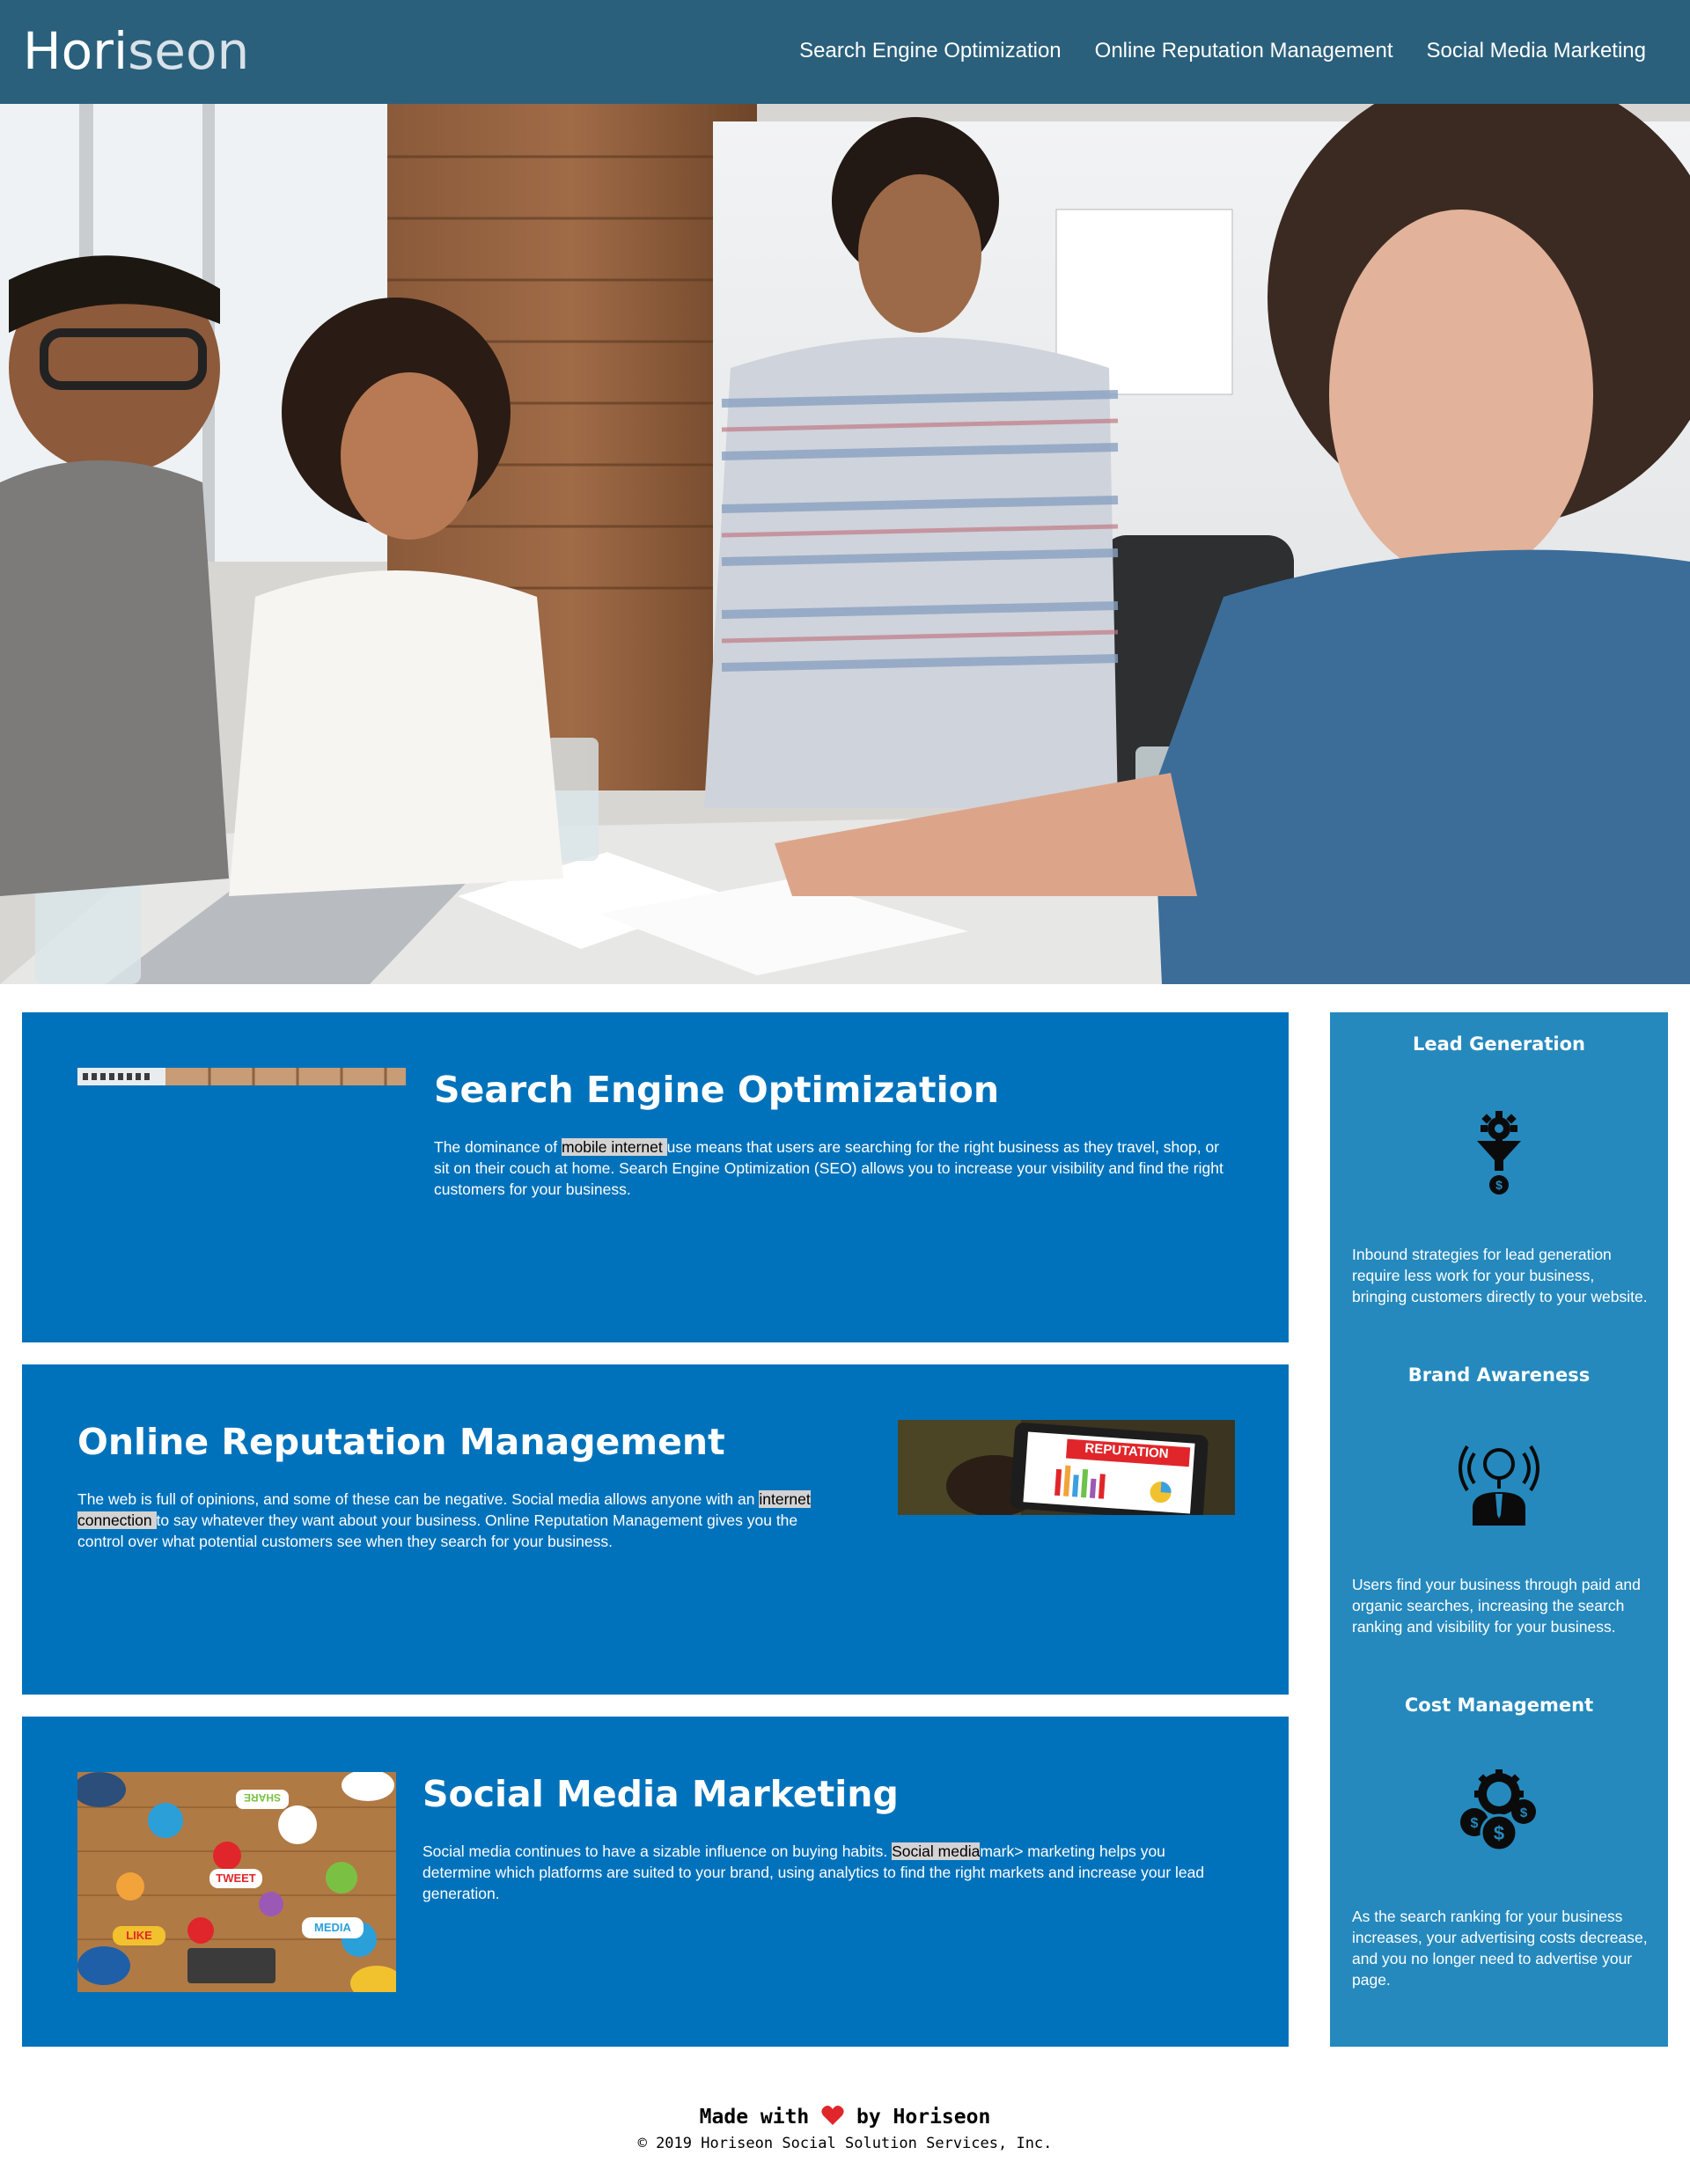 The height and width of the screenshot is (2184, 1690). Describe the element at coordinates (833, 2119) in the screenshot. I see `heart-icon` at that location.